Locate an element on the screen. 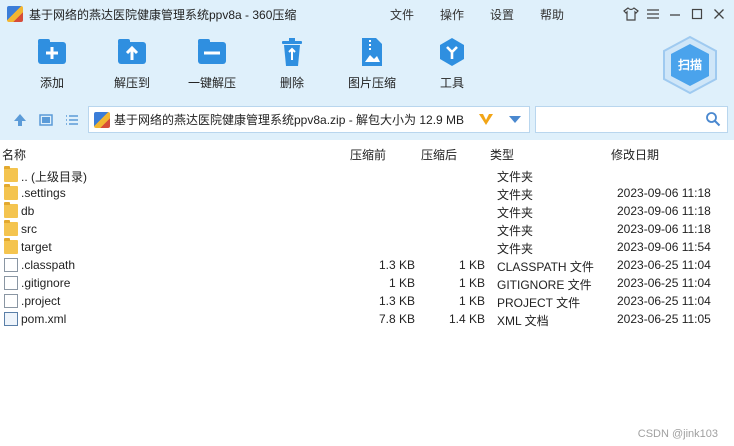  archive-icon is located at coordinates (102, 119).